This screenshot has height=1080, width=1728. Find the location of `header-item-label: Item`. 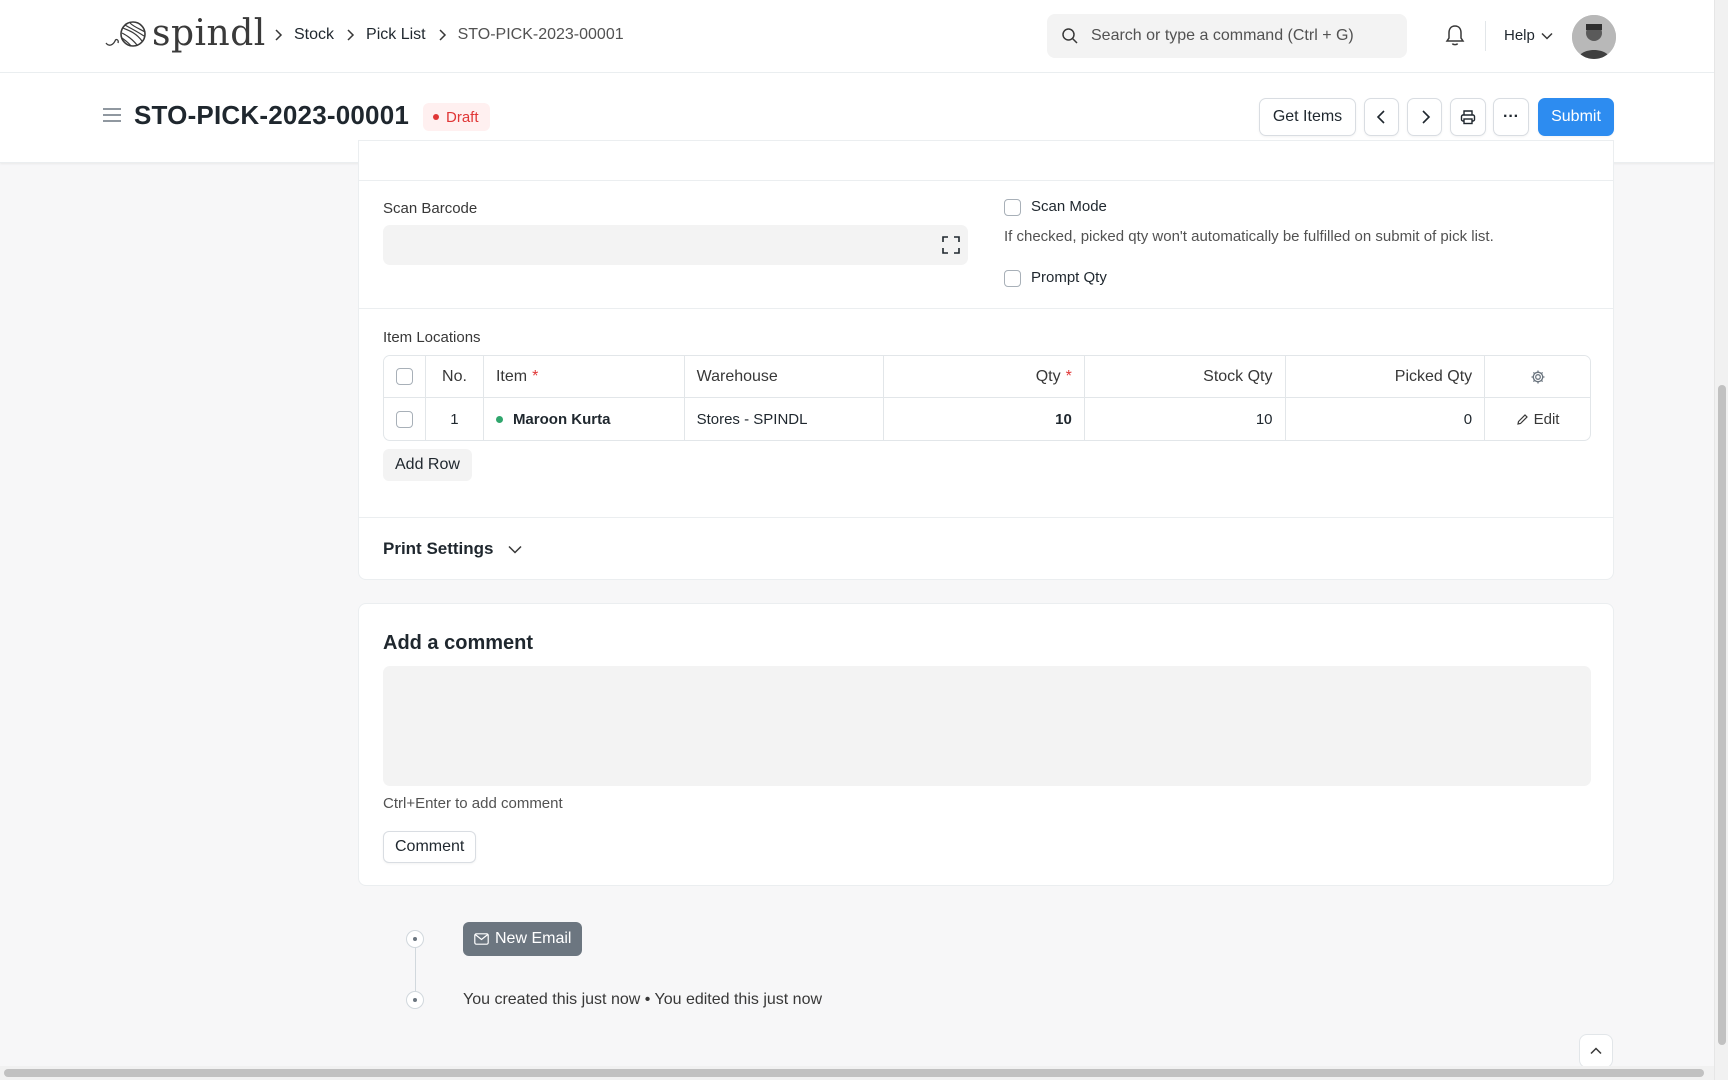

header-item-label: Item is located at coordinates (511, 376).